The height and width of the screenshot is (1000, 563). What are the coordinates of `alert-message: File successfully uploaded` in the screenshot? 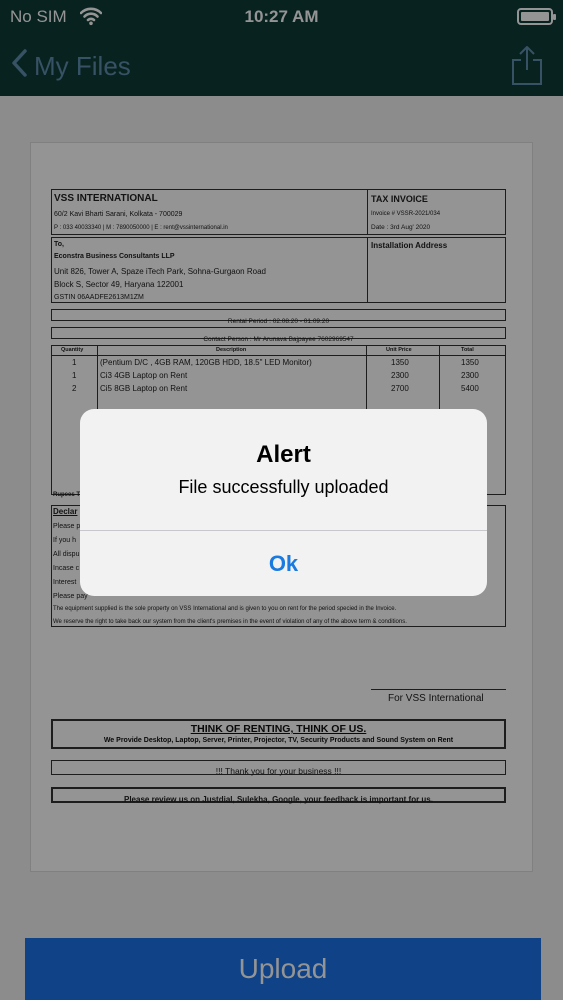 It's located at (283, 487).